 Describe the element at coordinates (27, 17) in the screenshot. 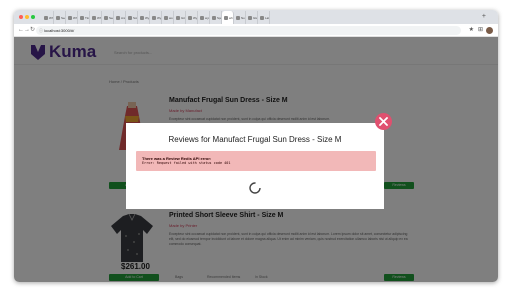

I see `minimize-window-dot` at that location.